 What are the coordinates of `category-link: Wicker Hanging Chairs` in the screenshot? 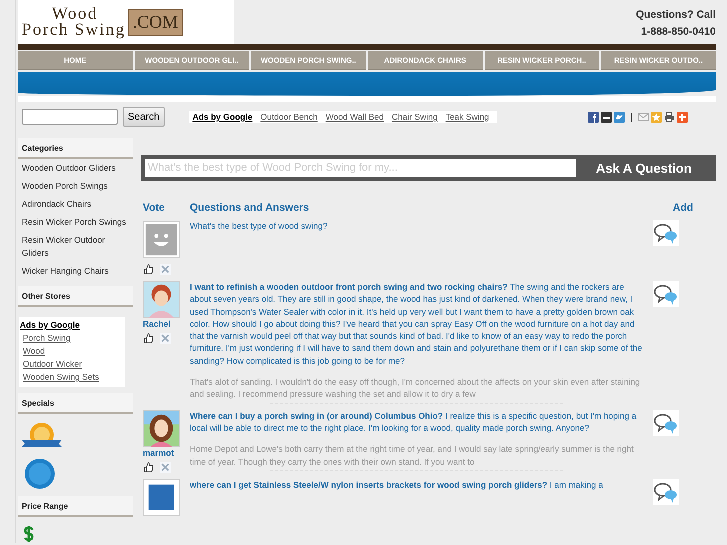 It's located at (75, 271).